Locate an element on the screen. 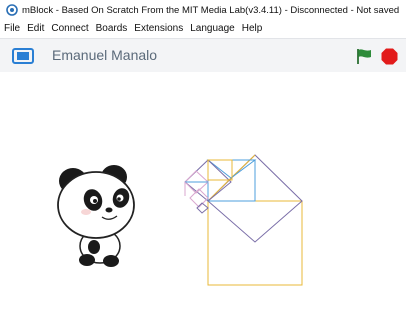 The height and width of the screenshot is (328, 406). stage-mode-icon is located at coordinates (23, 56).